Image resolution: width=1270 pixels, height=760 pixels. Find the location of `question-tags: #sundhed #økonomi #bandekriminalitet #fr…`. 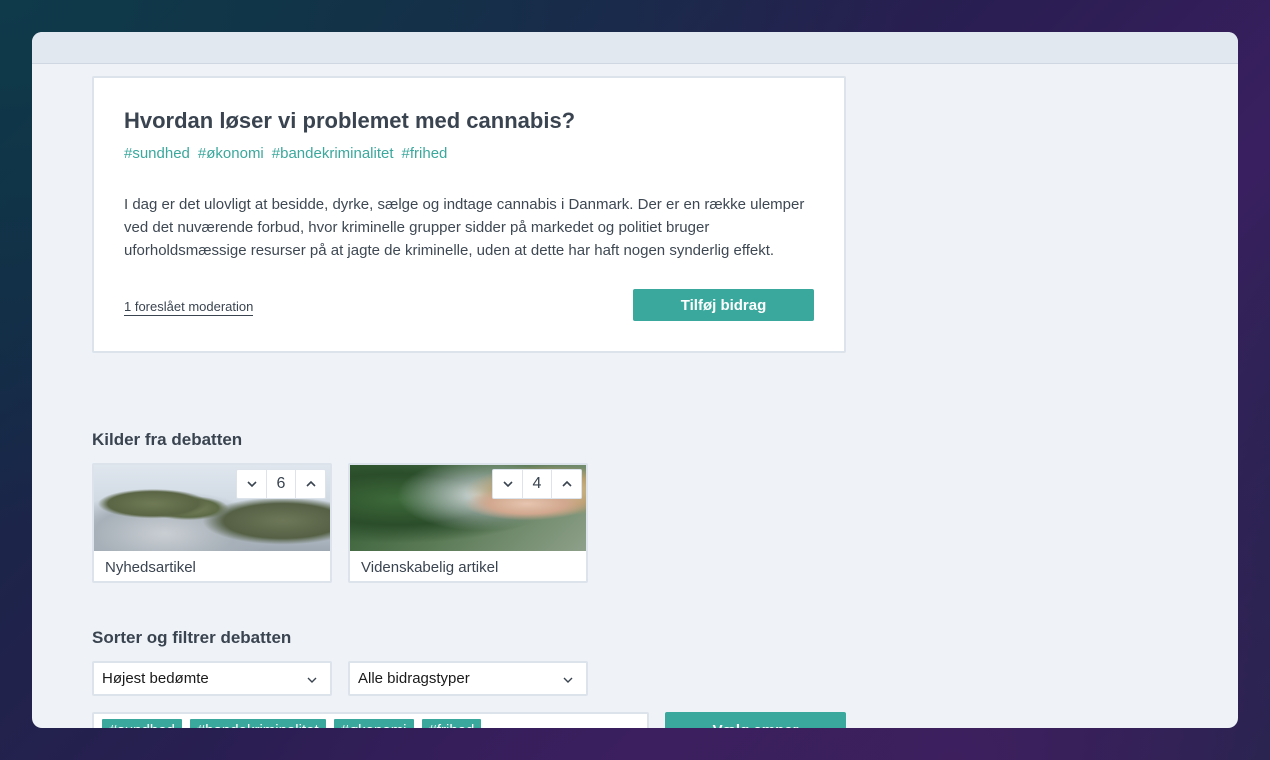

question-tags: #sundhed #økonomi #bandekriminalitet #fr… is located at coordinates (285, 153).